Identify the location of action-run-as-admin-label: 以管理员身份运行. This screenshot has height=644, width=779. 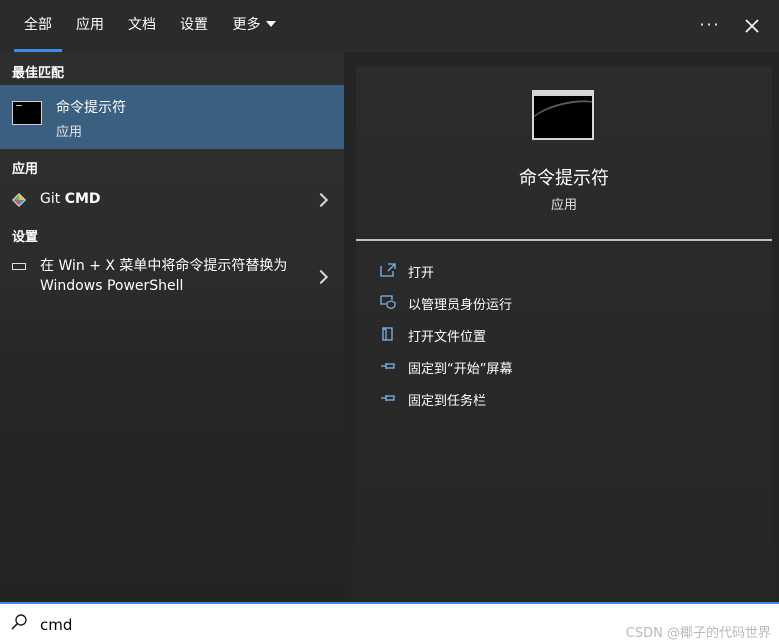
(460, 305).